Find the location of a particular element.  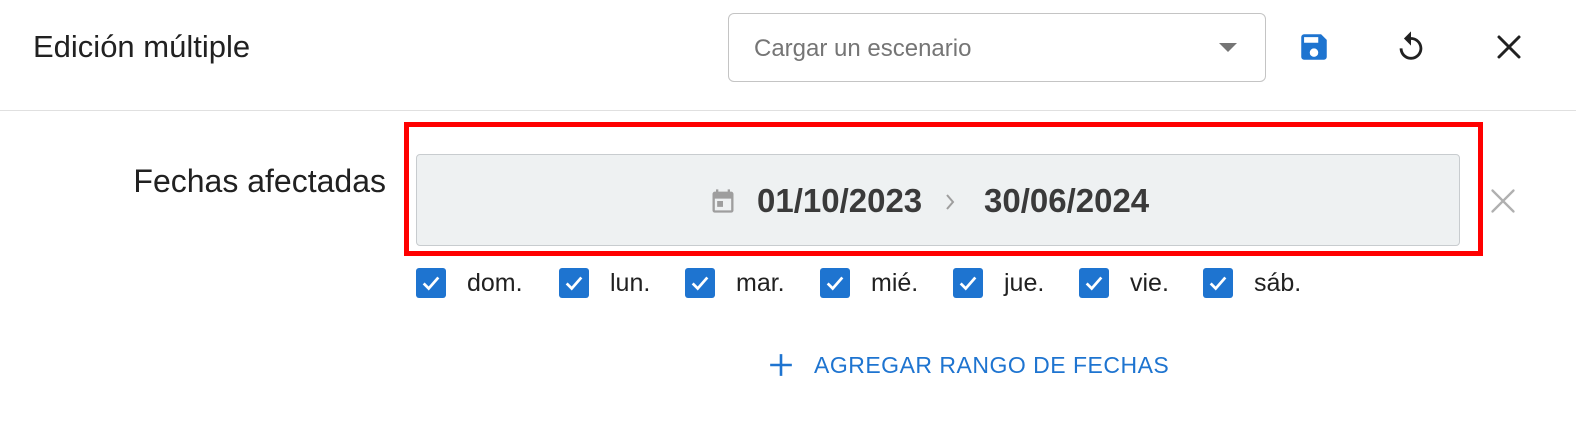

weekday-checkbox-monday: lun. is located at coordinates (604, 283).